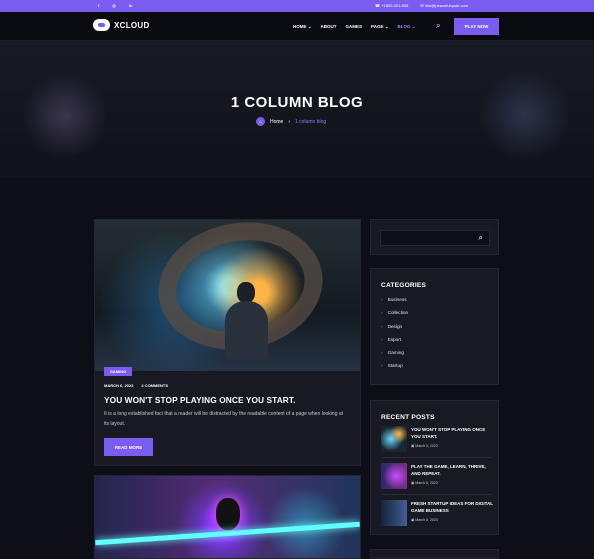 The image size is (594, 559). What do you see at coordinates (394, 330) in the screenshot?
I see `category-design: Design` at bounding box center [394, 330].